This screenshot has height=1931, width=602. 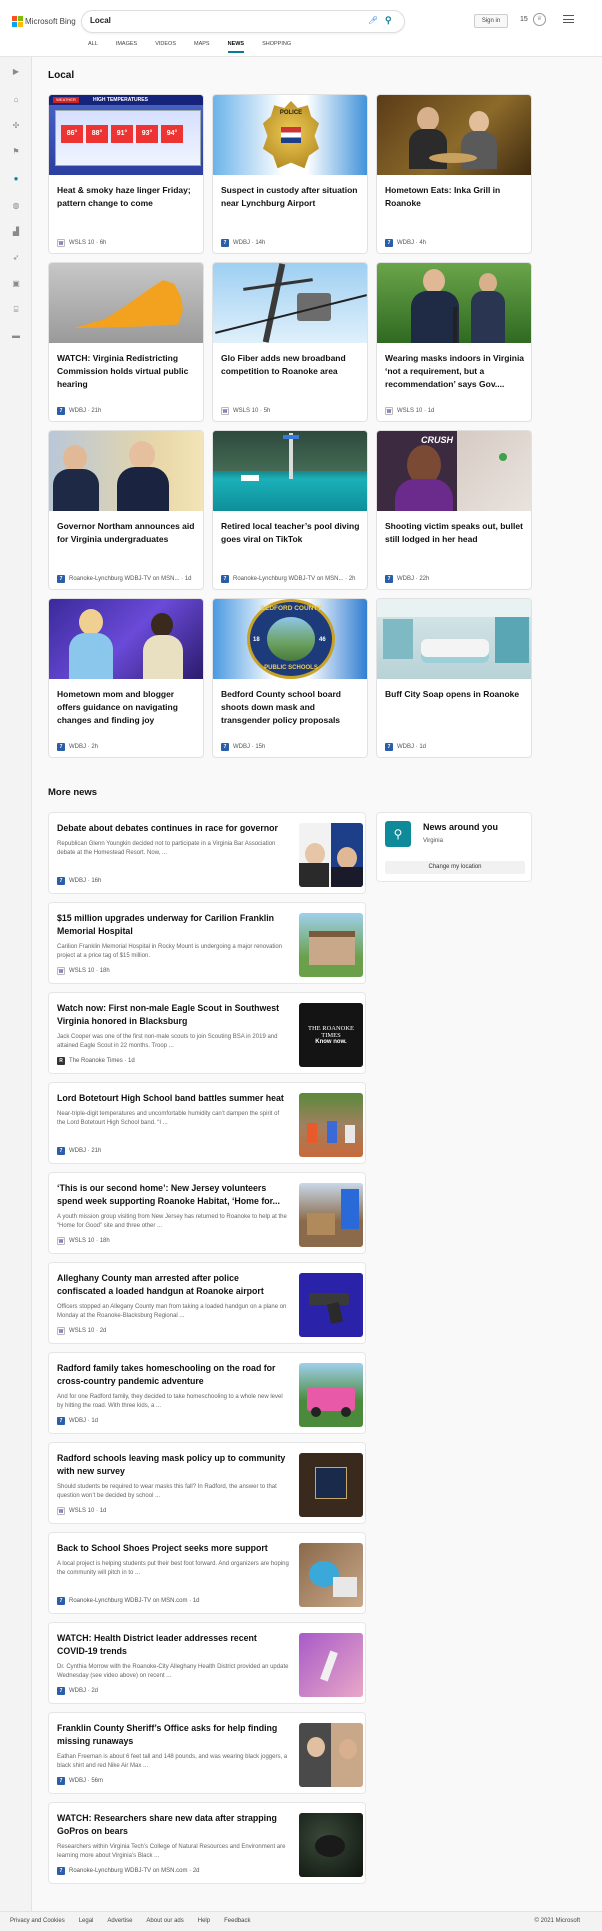 I want to click on card-title: Hometown Eats: Inka Grill in Roanoke, so click(x=456, y=197).